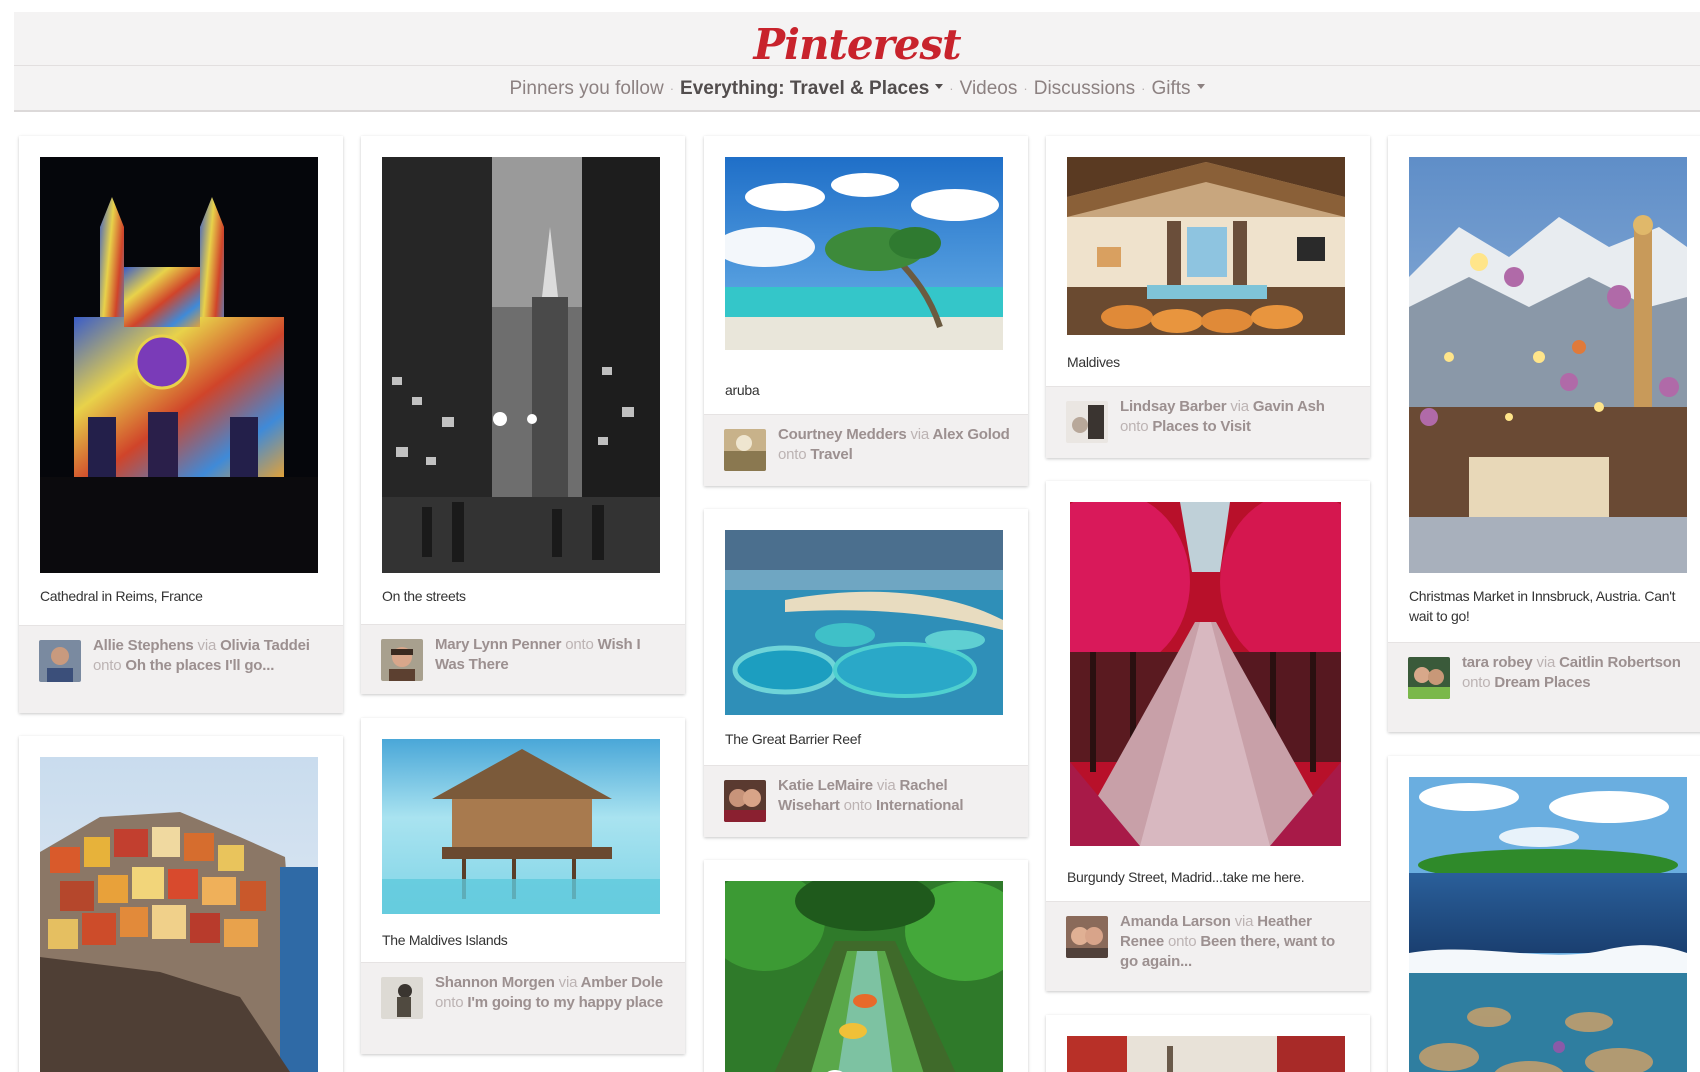  Describe the element at coordinates (498, 644) in the screenshot. I see `pinner-link: Mary Lynn Penner` at that location.